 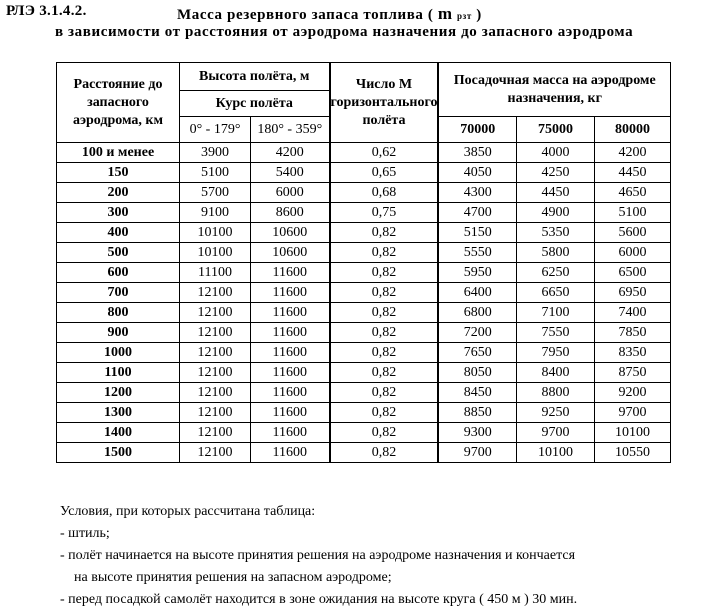 What do you see at coordinates (632, 412) in the screenshot?
I see `mass-80000-cell: 9700` at bounding box center [632, 412].